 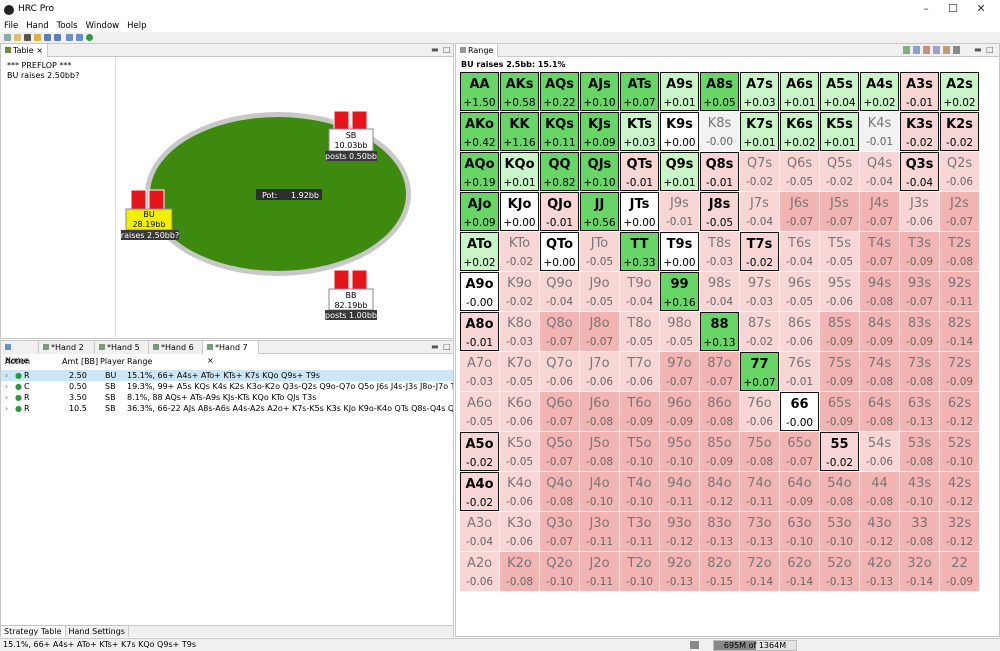 I want to click on tab-table: Table ×, so click(x=24, y=50).